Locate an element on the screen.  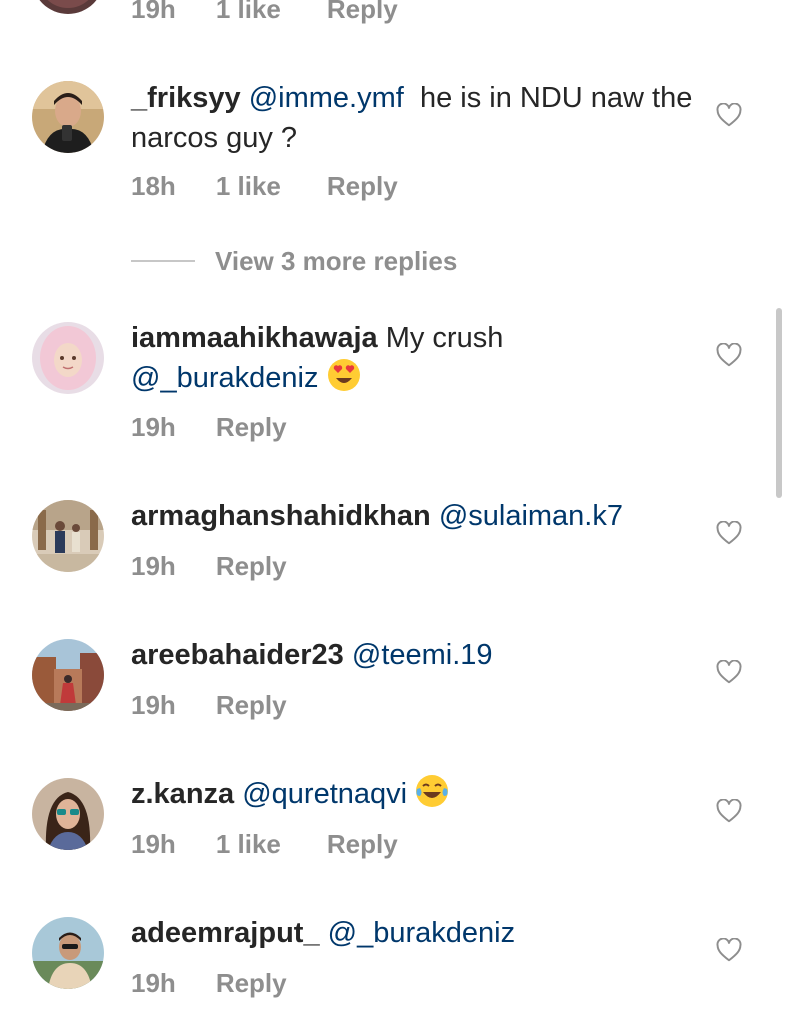
comment-mention: @imme.ymf is located at coordinates (326, 98).